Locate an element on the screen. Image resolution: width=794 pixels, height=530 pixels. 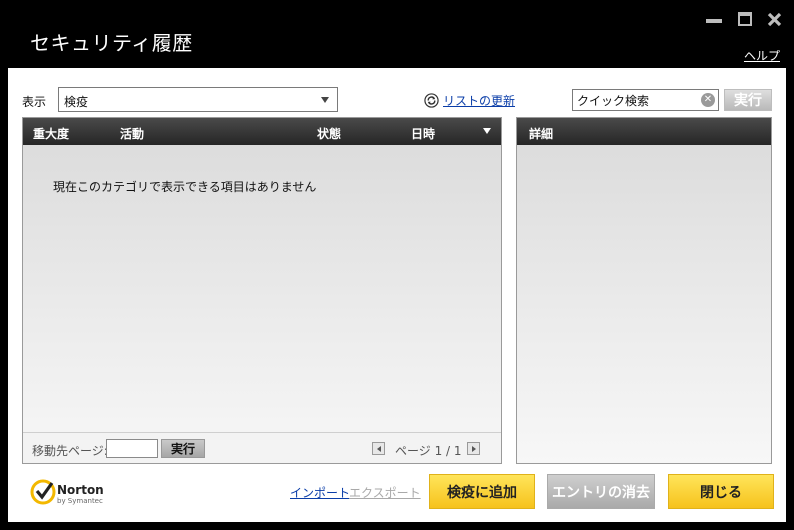
column-status: 状態 is located at coordinates (329, 133).